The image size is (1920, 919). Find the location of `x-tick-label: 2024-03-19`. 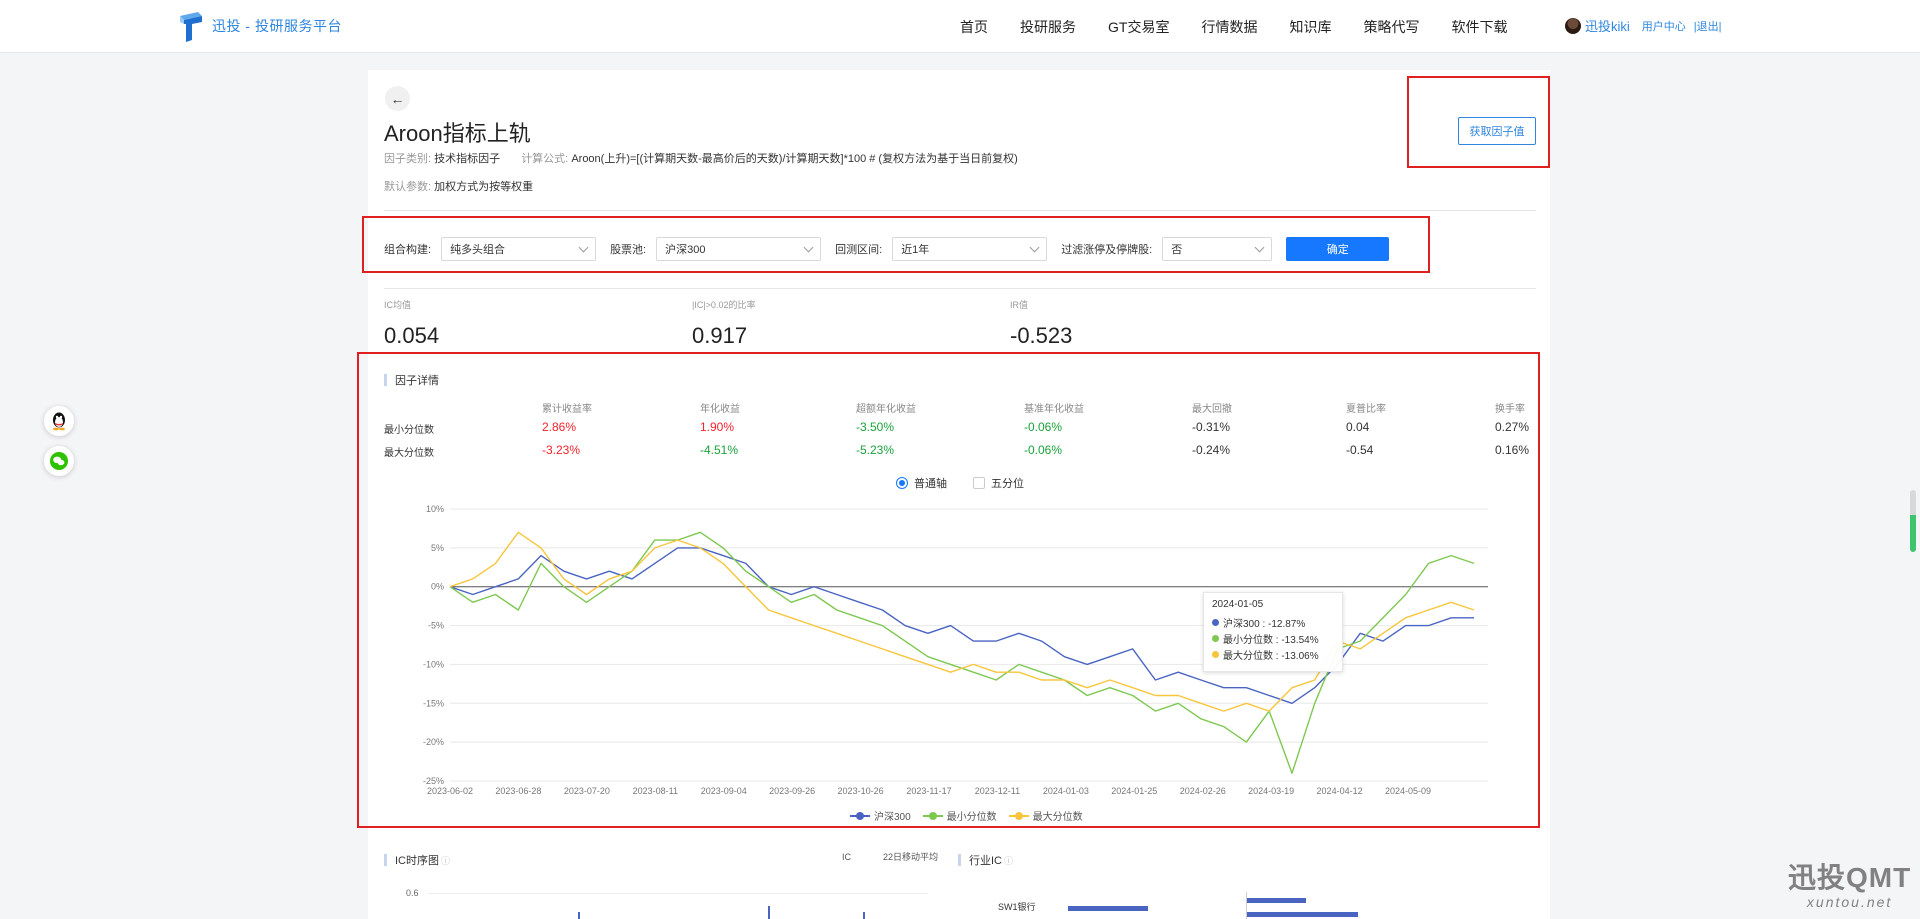

x-tick-label: 2024-03-19 is located at coordinates (1271, 791).